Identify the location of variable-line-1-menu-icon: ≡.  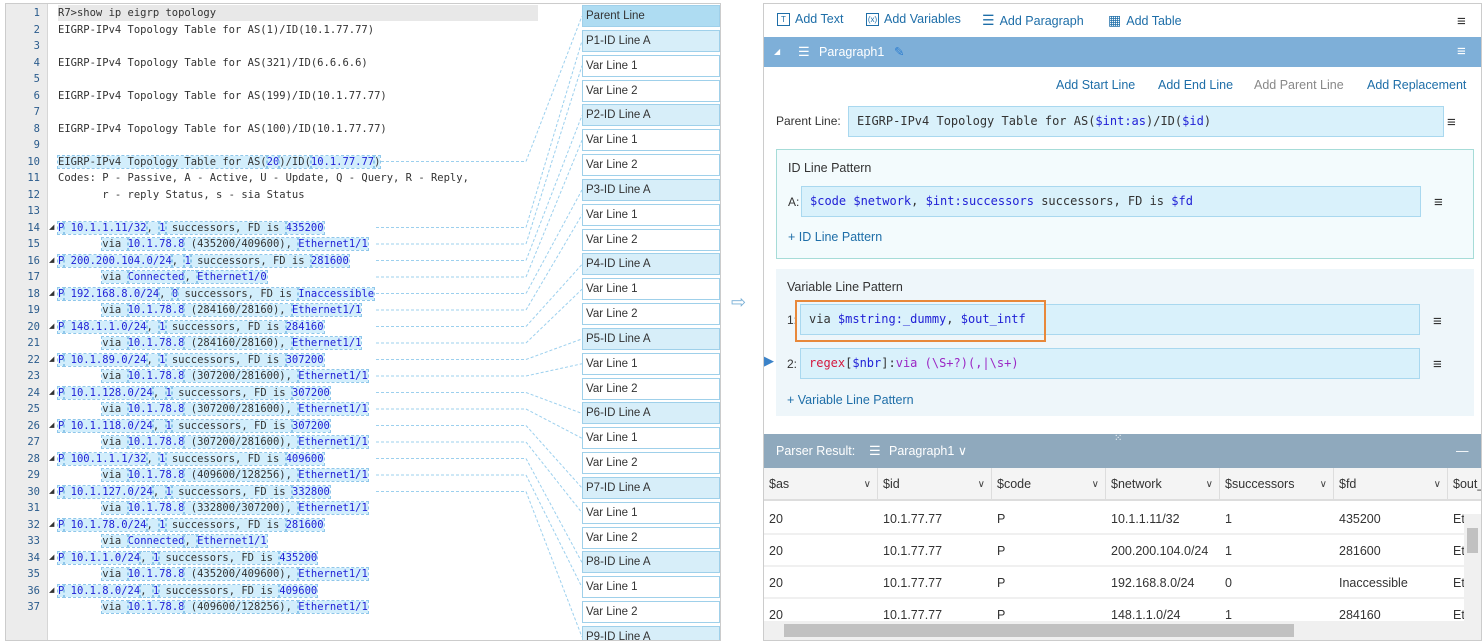
(1437, 321).